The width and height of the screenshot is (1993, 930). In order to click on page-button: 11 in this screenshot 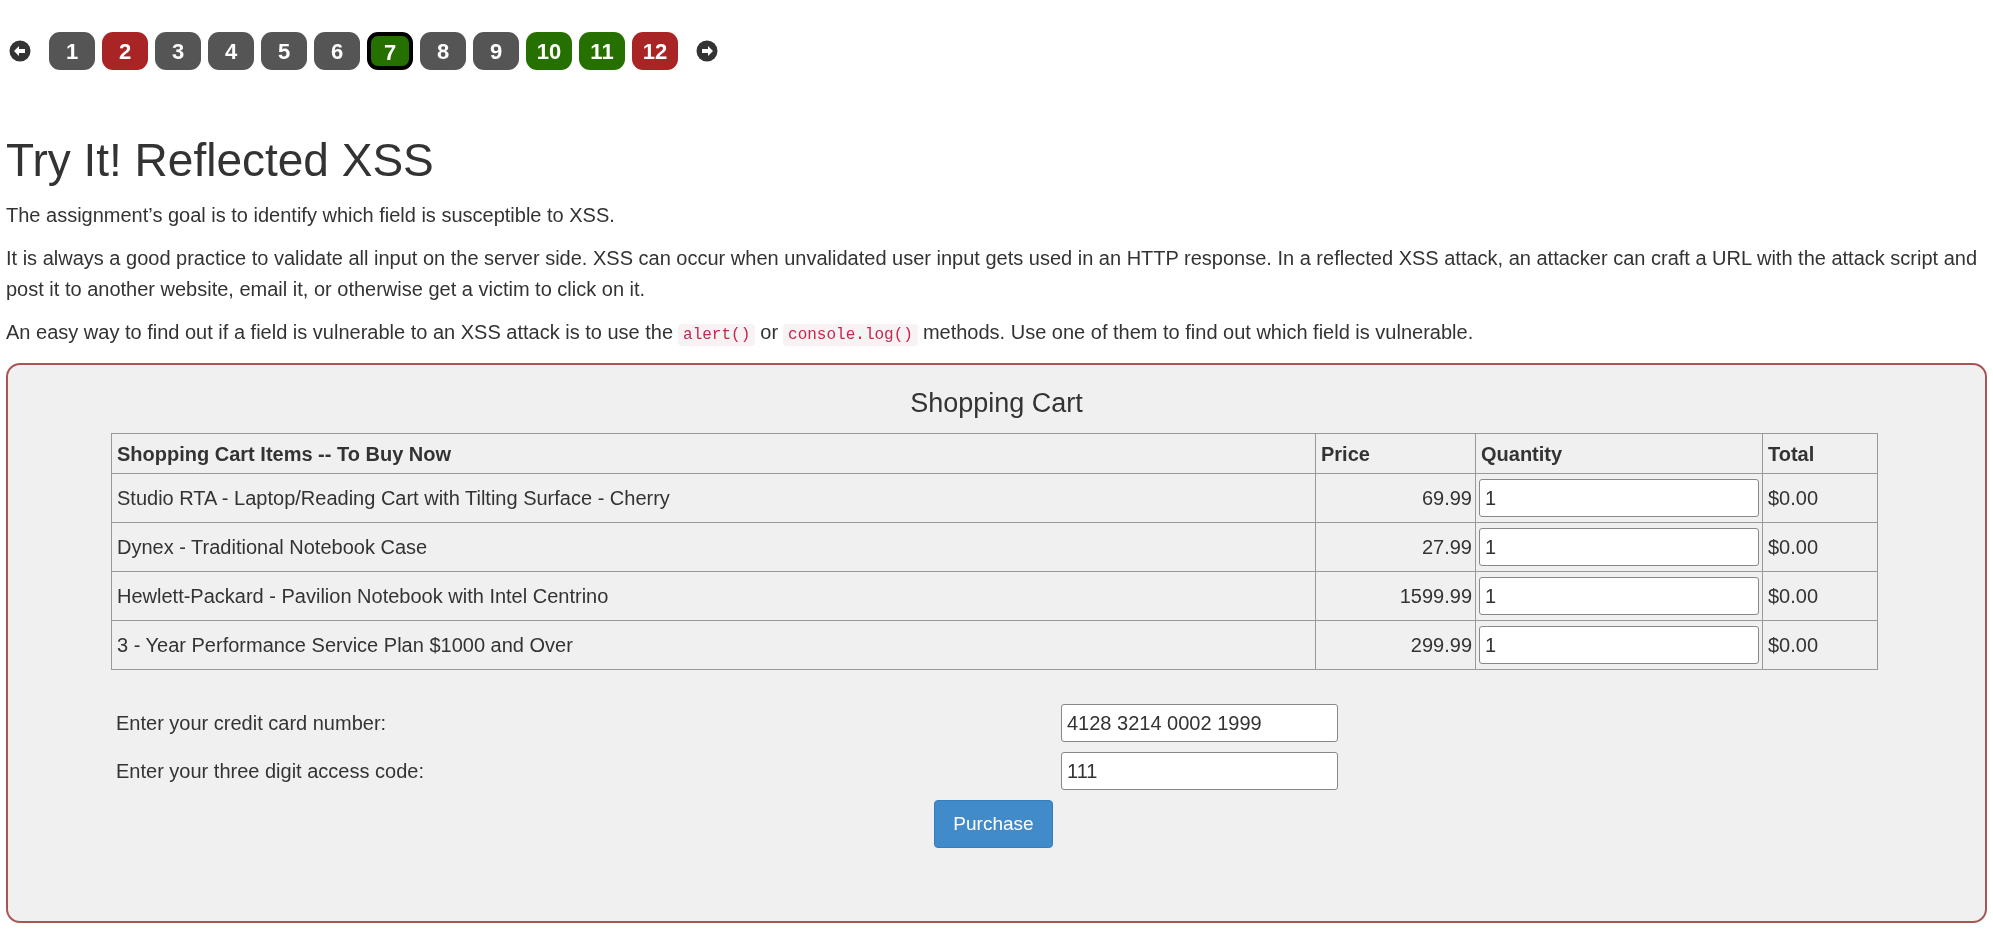, I will do `click(602, 51)`.